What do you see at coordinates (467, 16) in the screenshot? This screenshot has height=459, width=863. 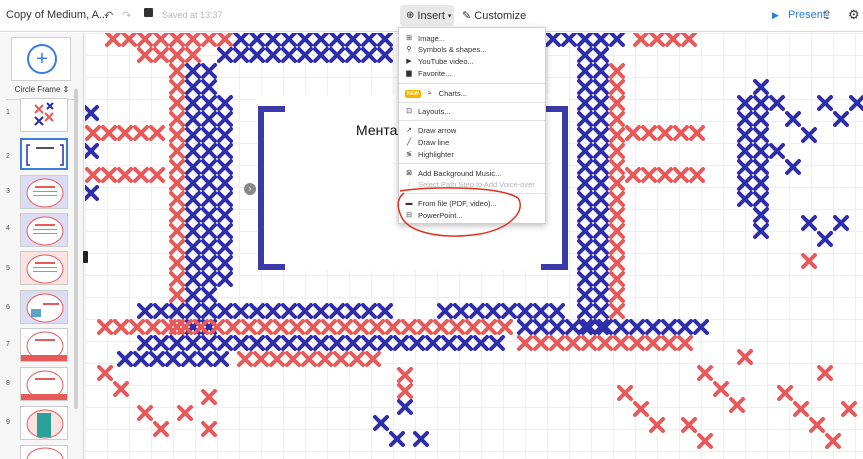 I see `brush-icon: ✎` at bounding box center [467, 16].